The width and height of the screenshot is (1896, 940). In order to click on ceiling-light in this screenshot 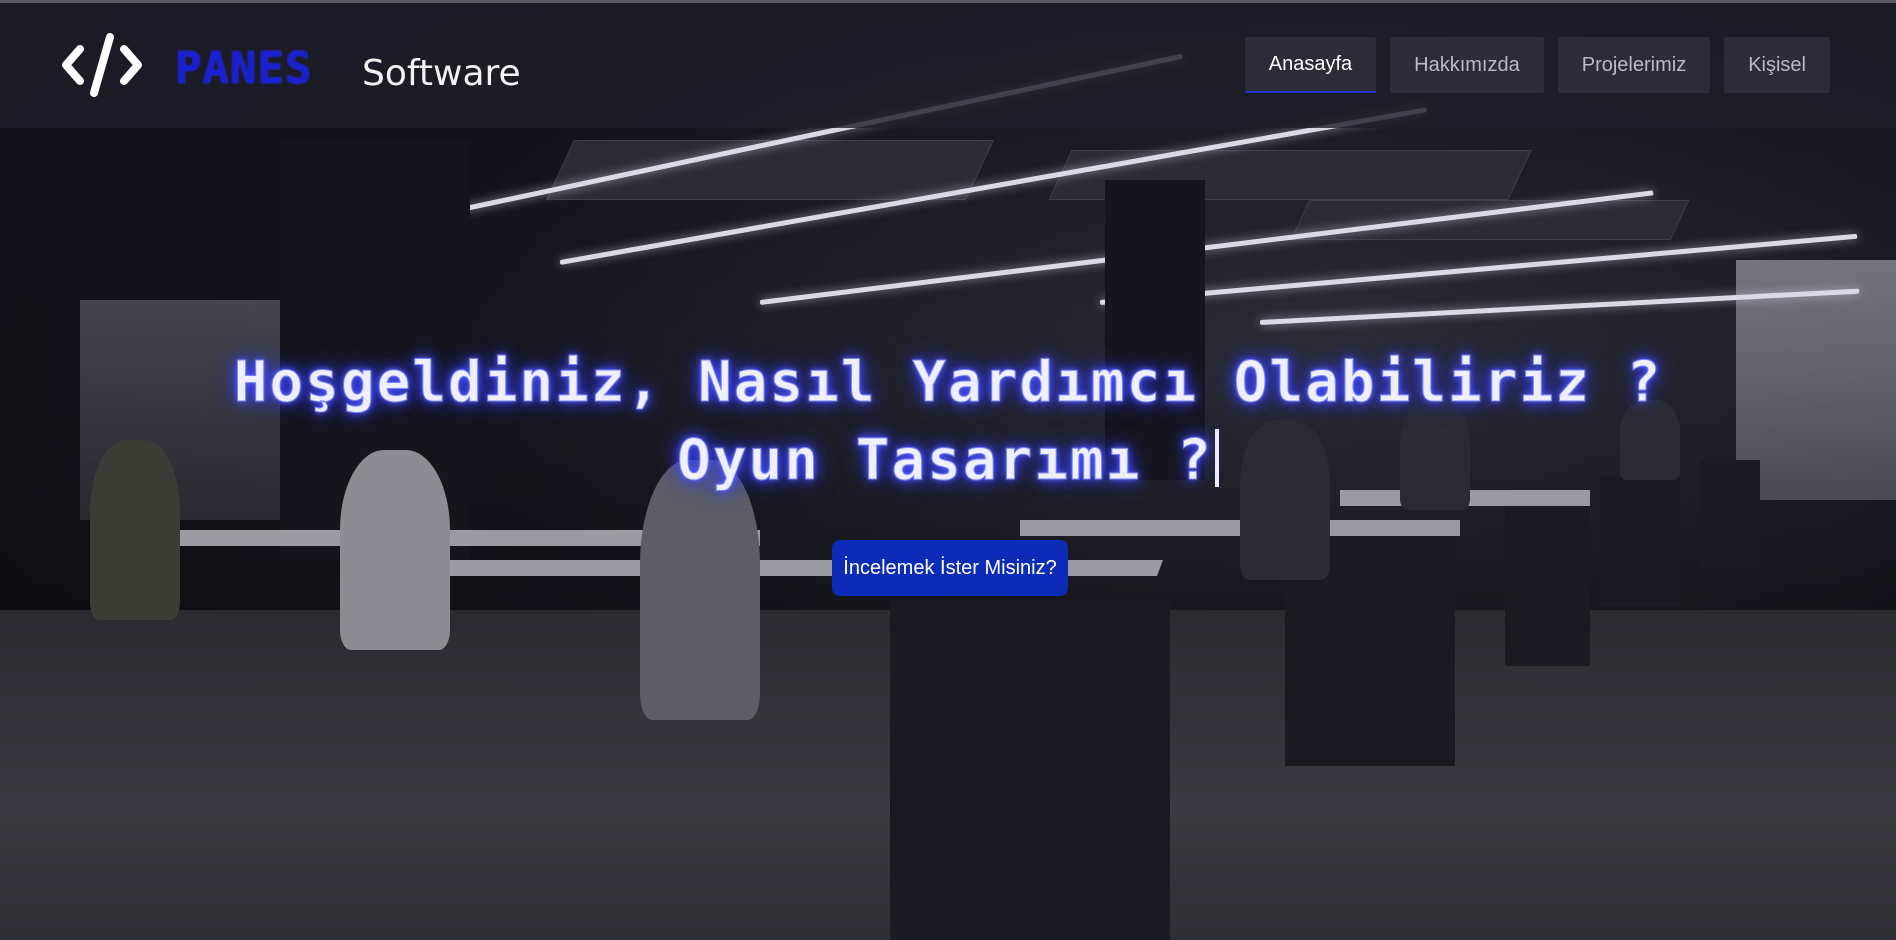, I will do `click(1206, 247)`.